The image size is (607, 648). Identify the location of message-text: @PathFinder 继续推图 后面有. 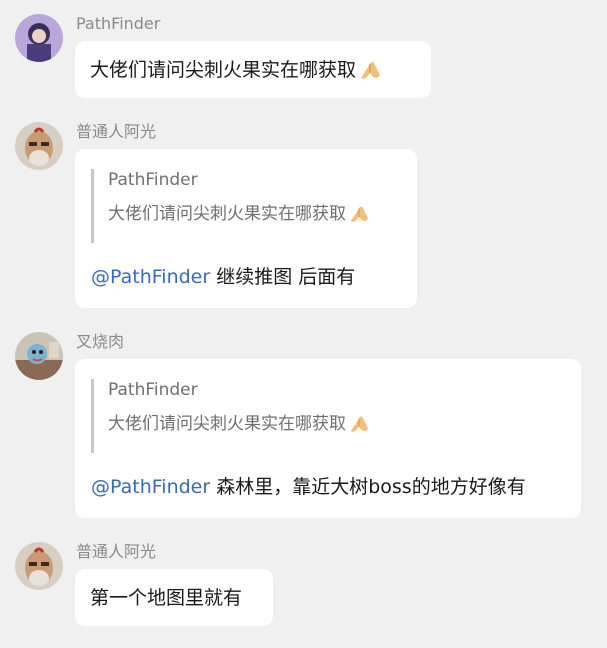
(223, 277).